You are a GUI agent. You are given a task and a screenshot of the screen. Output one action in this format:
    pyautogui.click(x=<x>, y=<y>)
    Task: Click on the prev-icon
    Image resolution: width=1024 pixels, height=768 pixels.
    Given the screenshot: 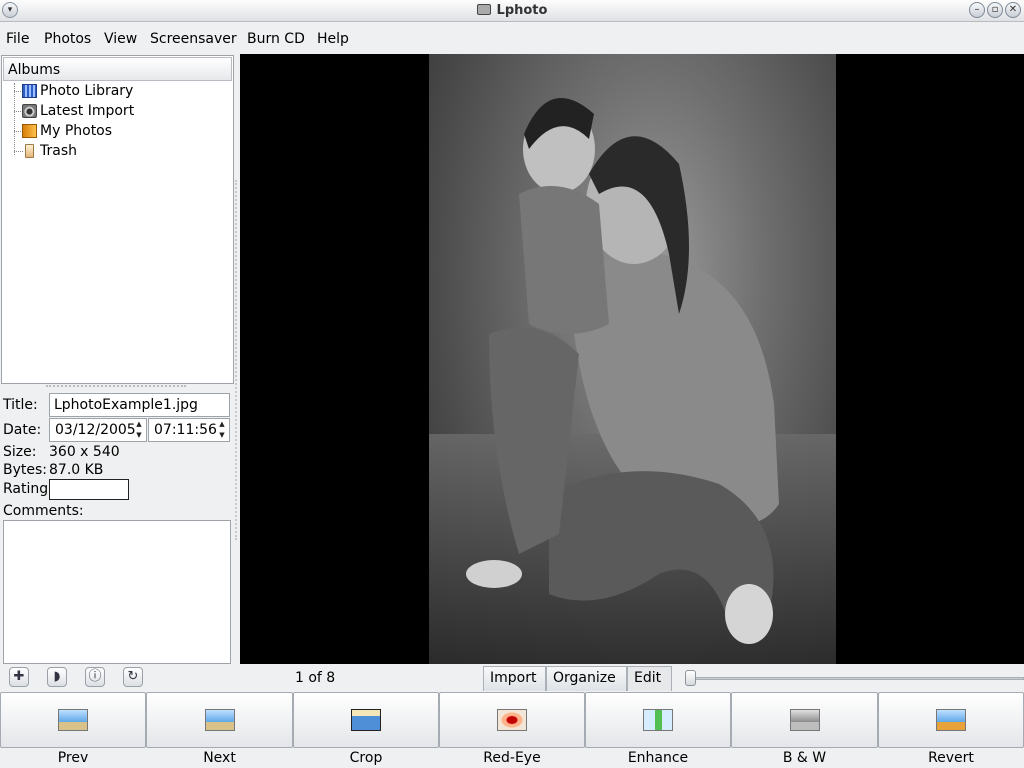 What is the action you would take?
    pyautogui.click(x=73, y=720)
    